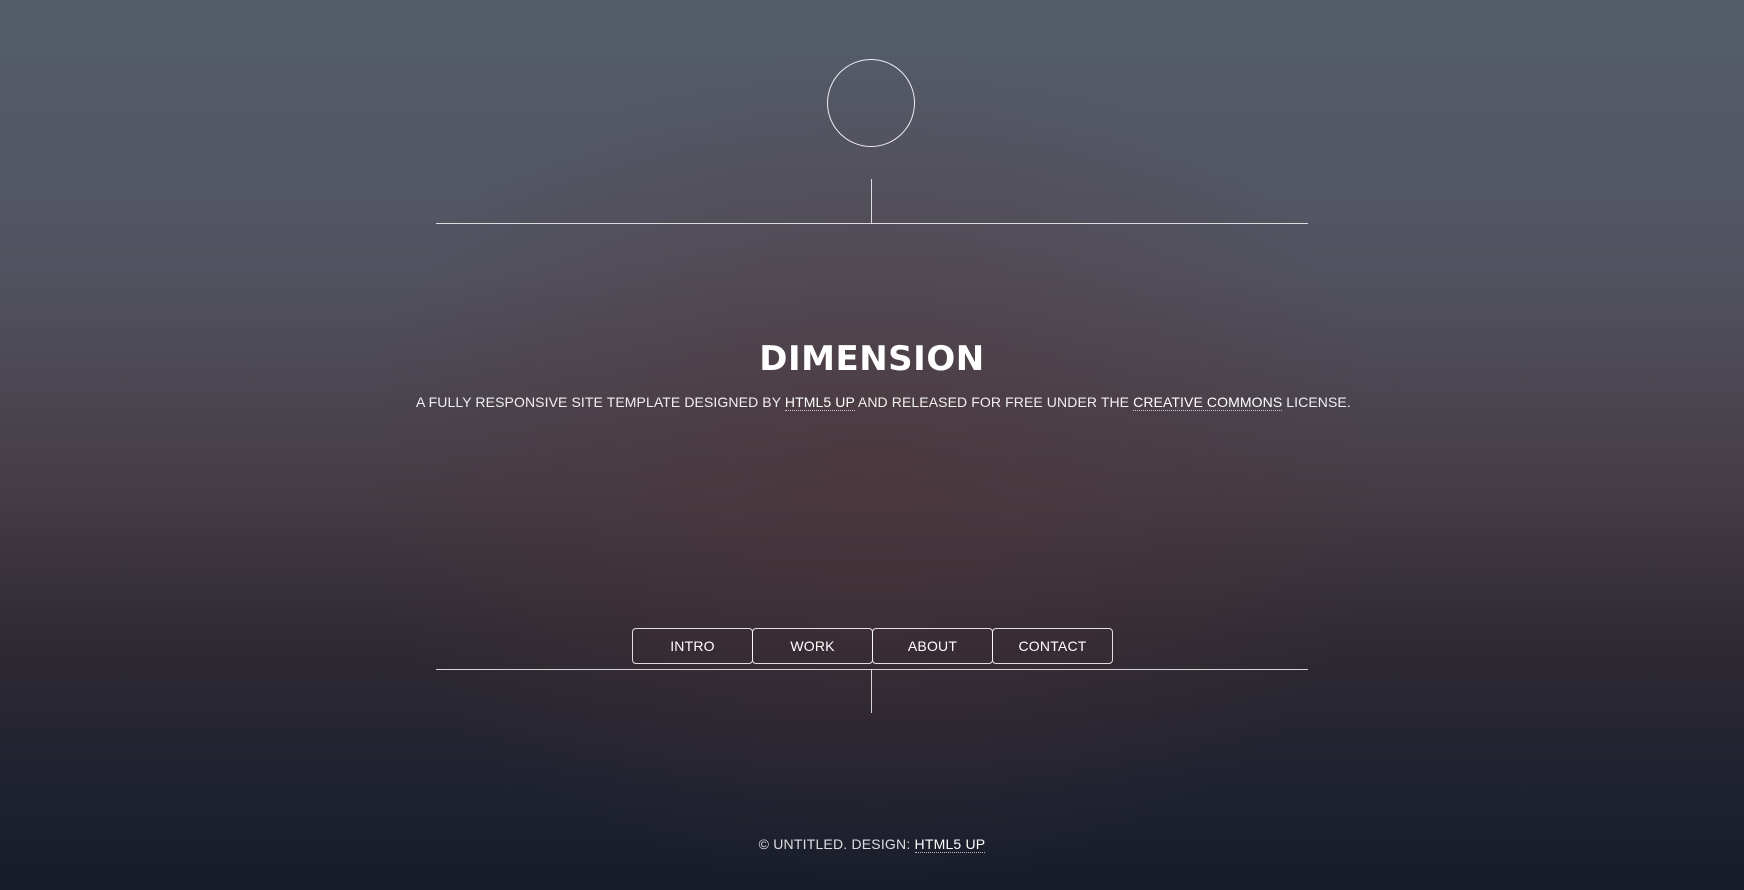 The image size is (1744, 890). I want to click on main-nav: INTRO WORK ABOUT CONTACT, so click(872, 646).